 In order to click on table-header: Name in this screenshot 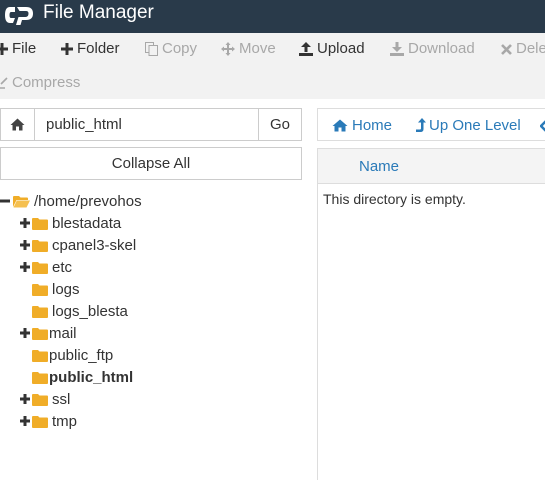, I will do `click(431, 166)`.